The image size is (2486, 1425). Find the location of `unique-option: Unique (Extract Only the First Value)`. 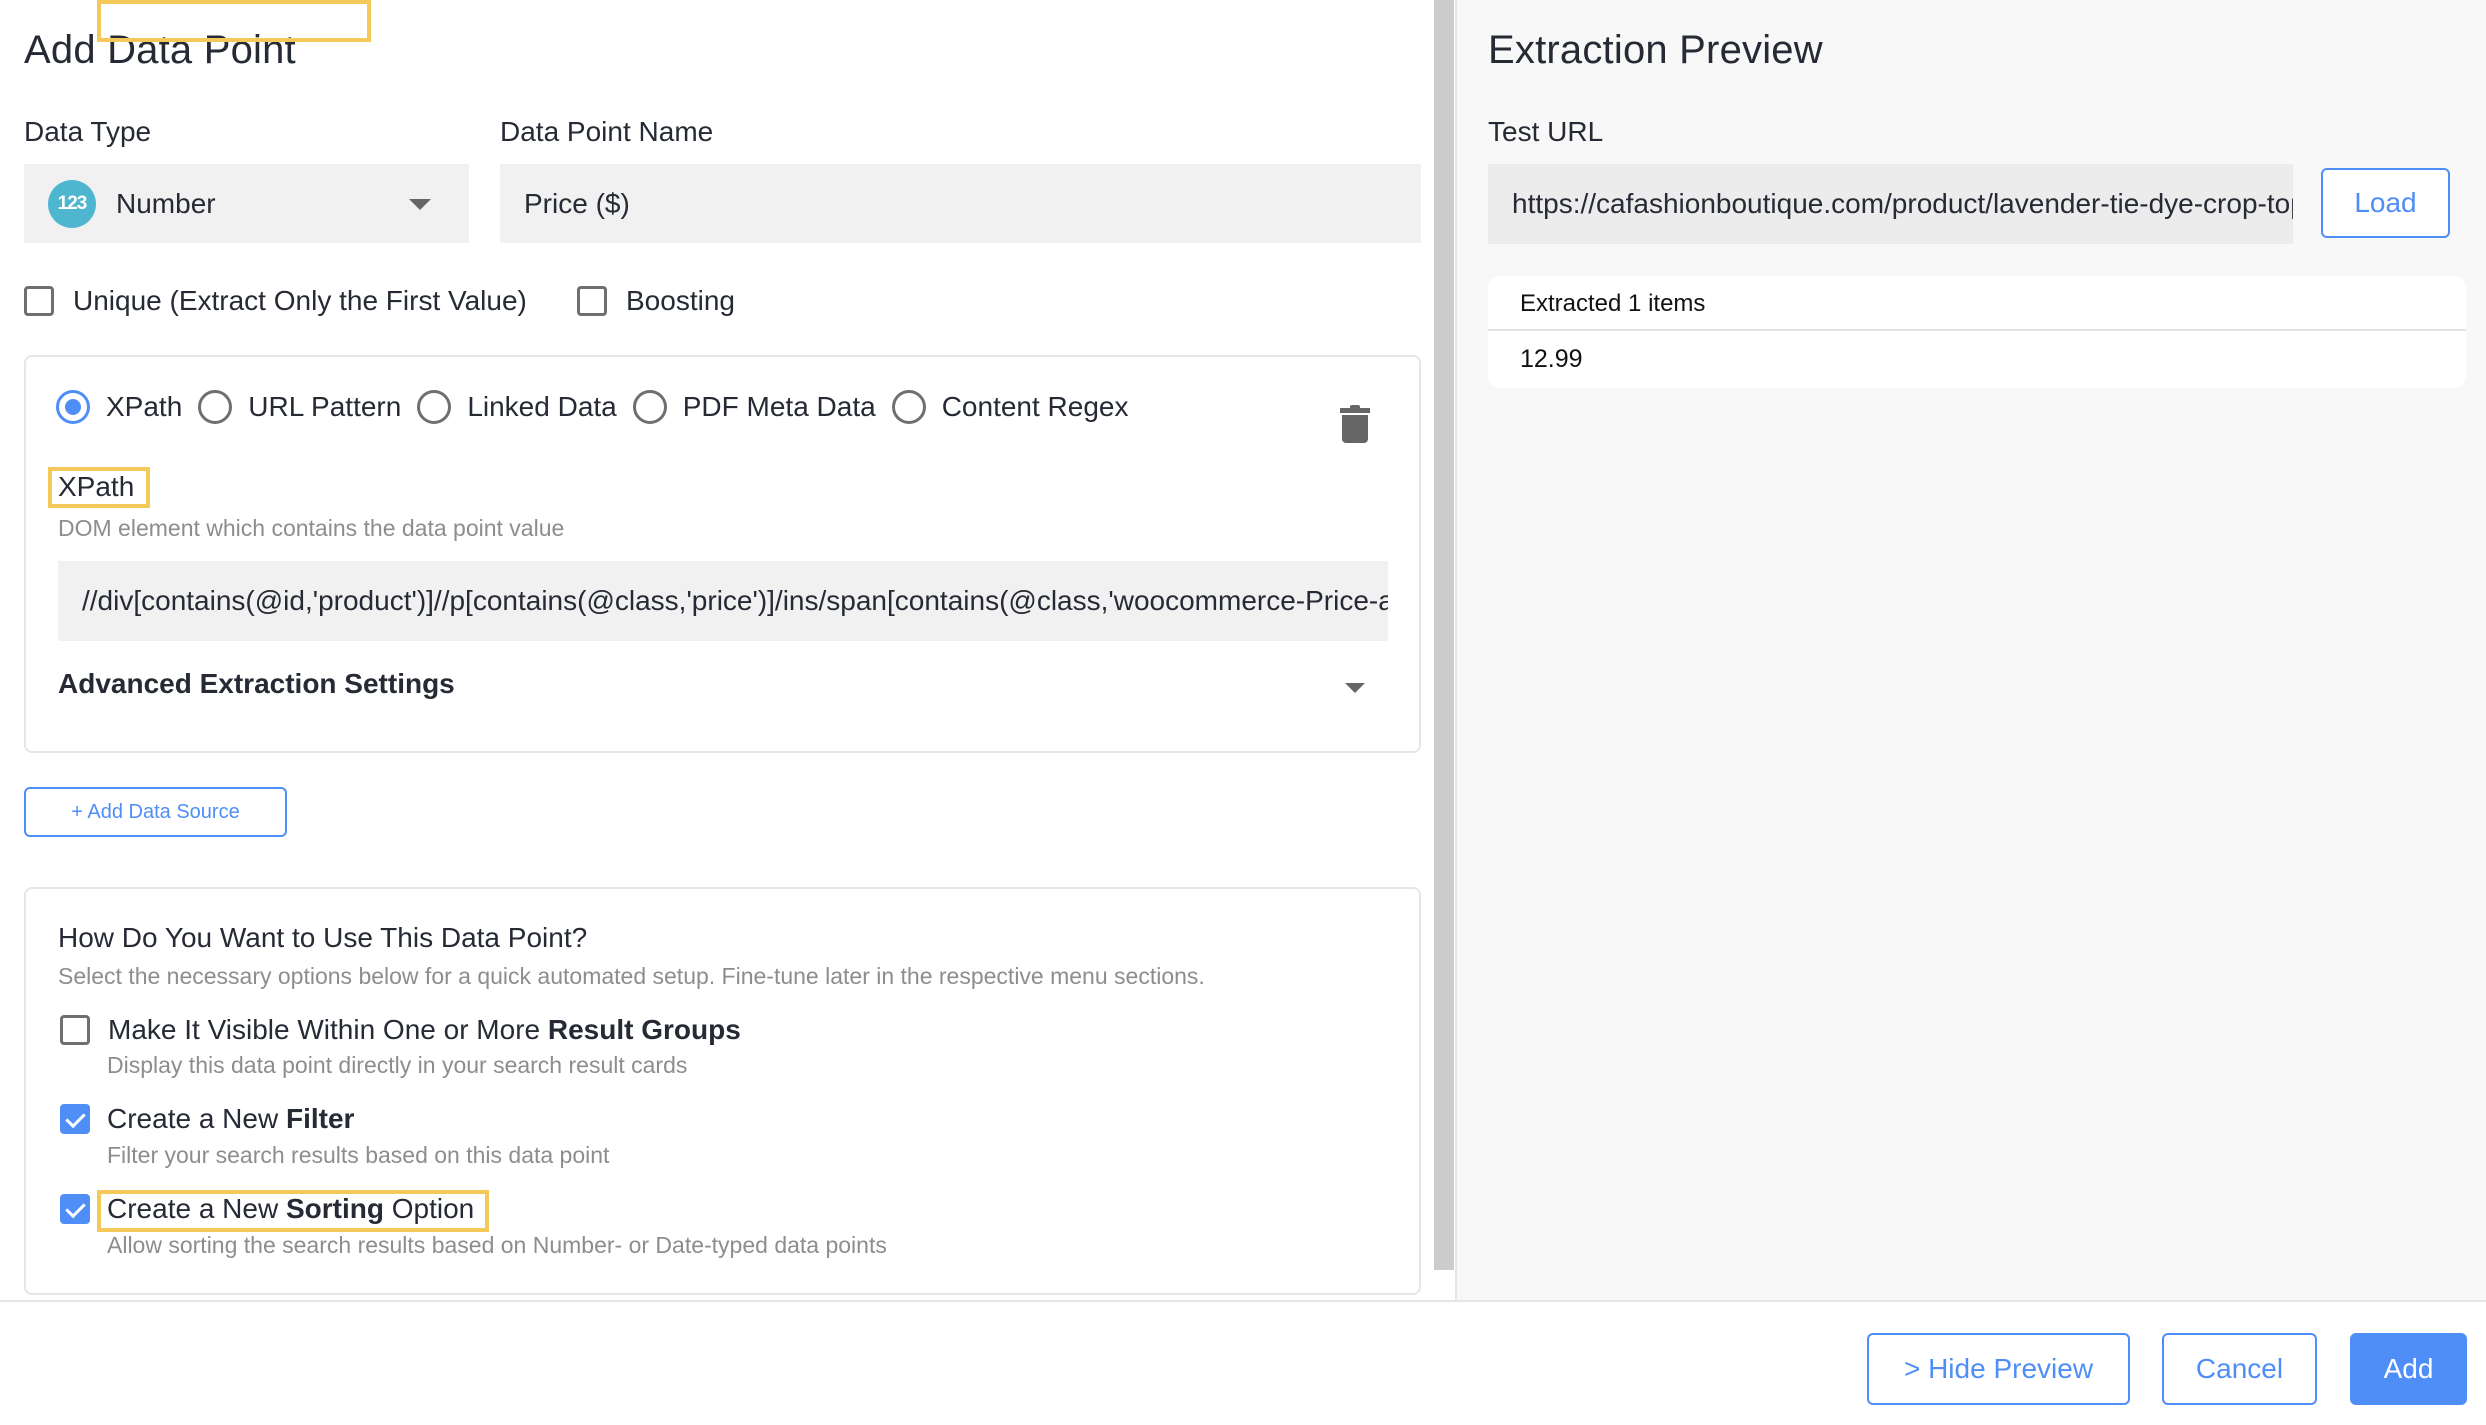

unique-option: Unique (Extract Only the First Value) is located at coordinates (275, 301).